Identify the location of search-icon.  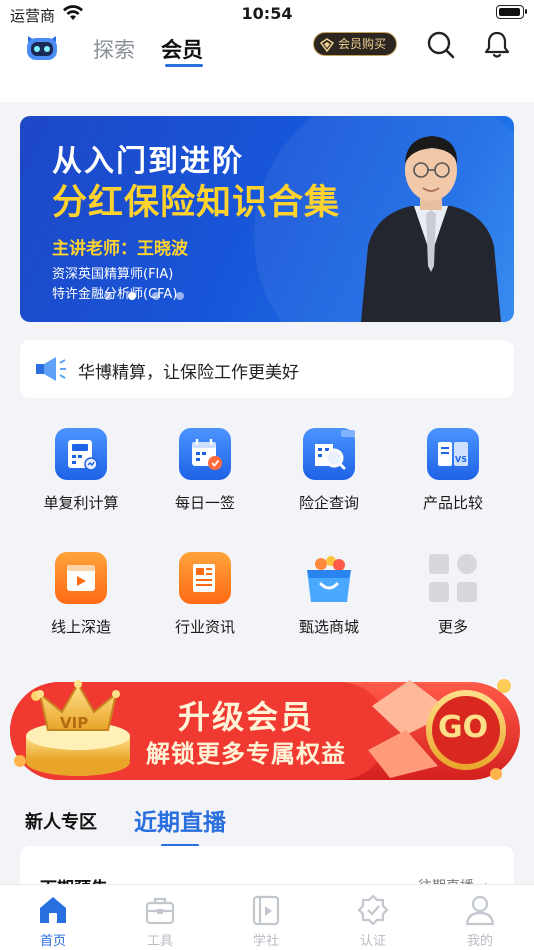
(441, 45).